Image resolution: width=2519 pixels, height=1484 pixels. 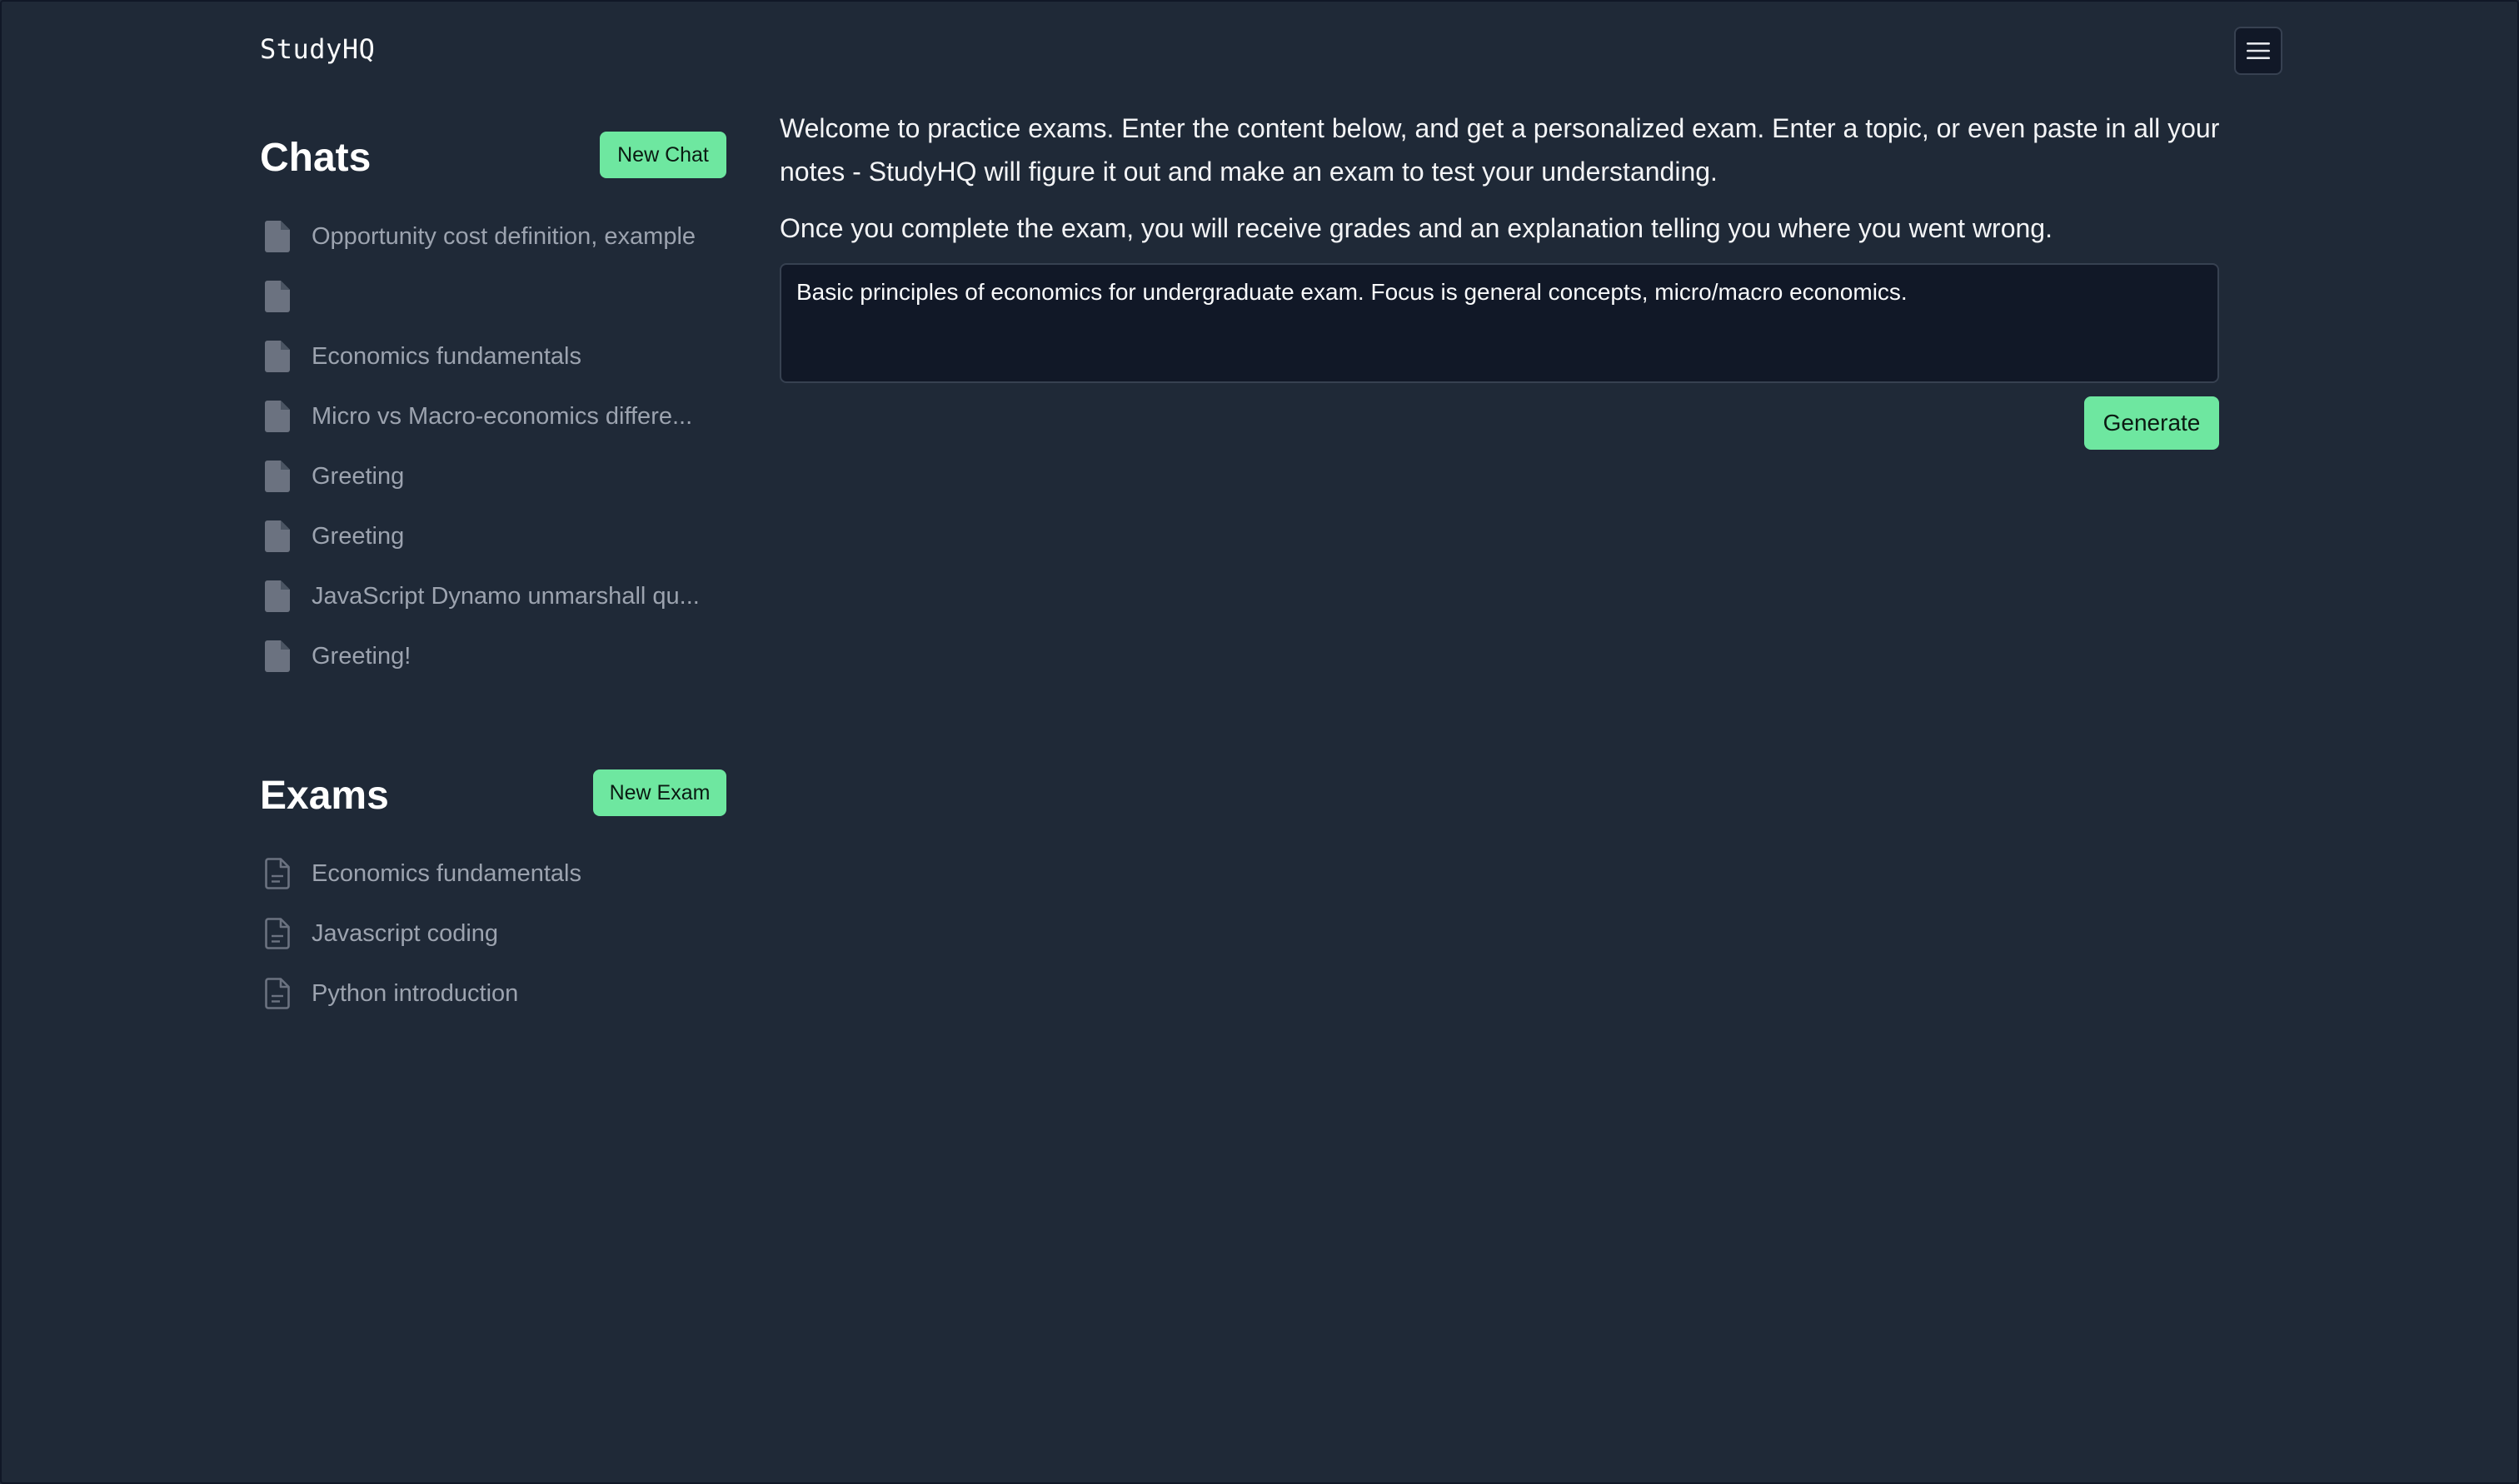 What do you see at coordinates (504, 236) in the screenshot?
I see `chat-item-label: Opportunity cost definition, example` at bounding box center [504, 236].